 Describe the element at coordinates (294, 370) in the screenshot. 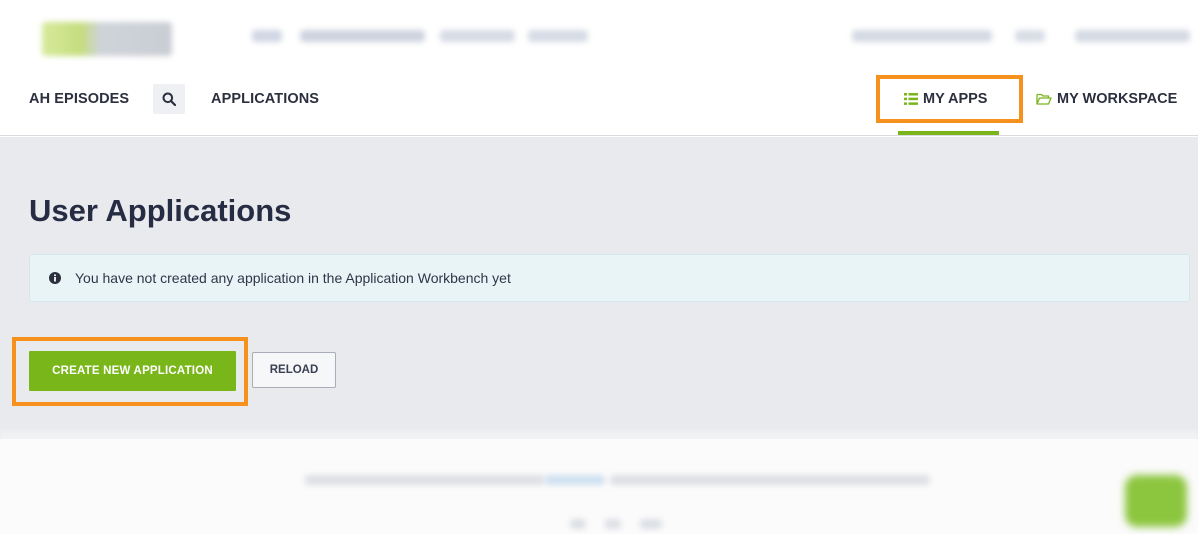

I see `reload-button: RELOAD` at that location.